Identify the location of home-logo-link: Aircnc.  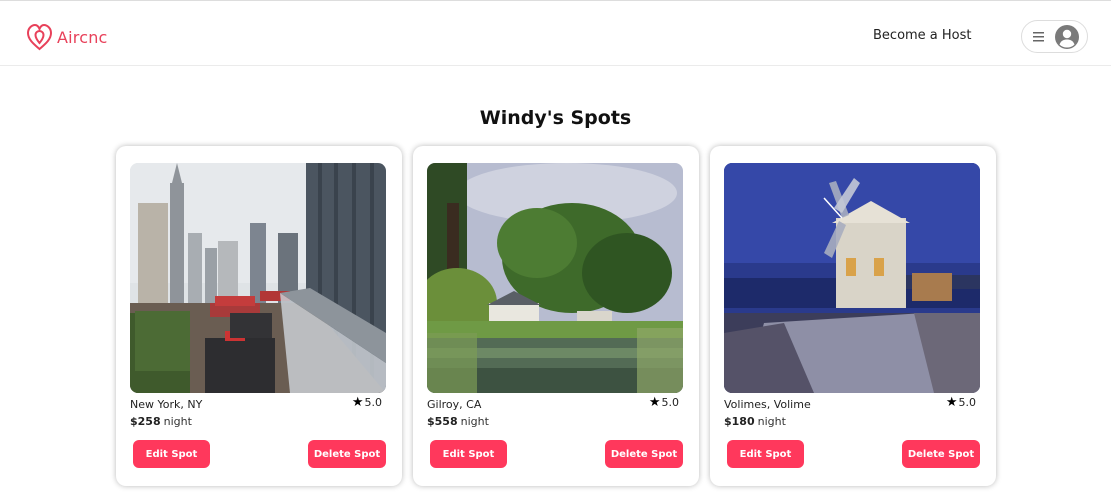
(67, 37).